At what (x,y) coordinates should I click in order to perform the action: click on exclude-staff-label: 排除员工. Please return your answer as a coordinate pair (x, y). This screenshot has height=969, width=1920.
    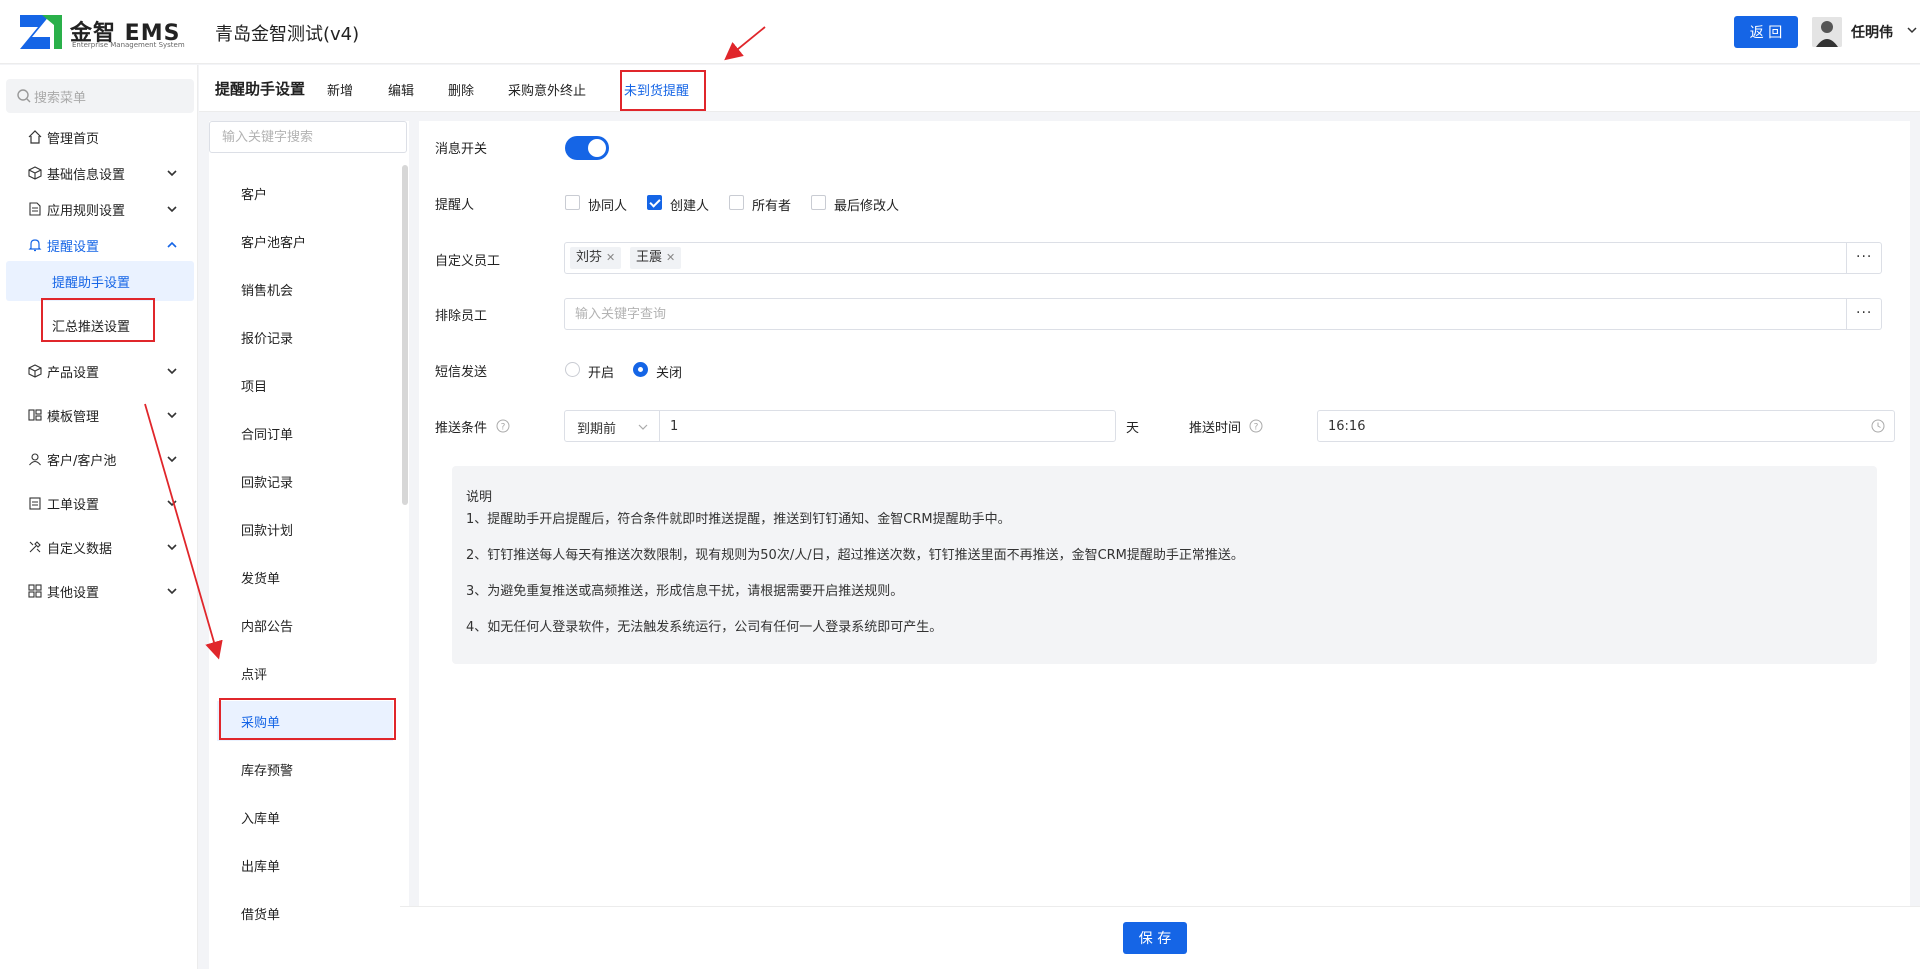
    Looking at the image, I should click on (461, 316).